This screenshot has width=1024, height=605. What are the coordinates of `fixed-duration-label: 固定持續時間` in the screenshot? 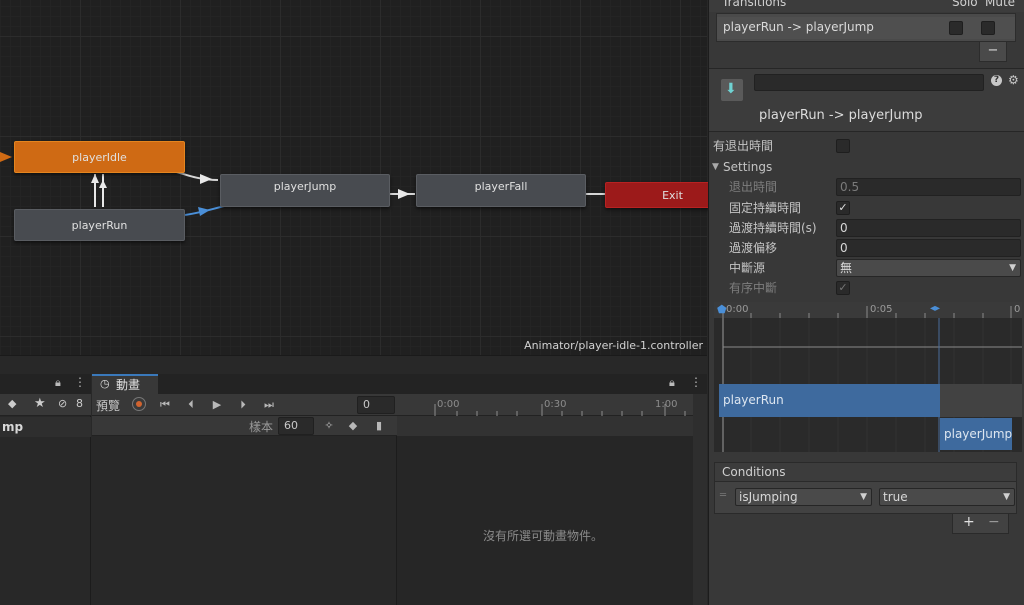 It's located at (765, 208).